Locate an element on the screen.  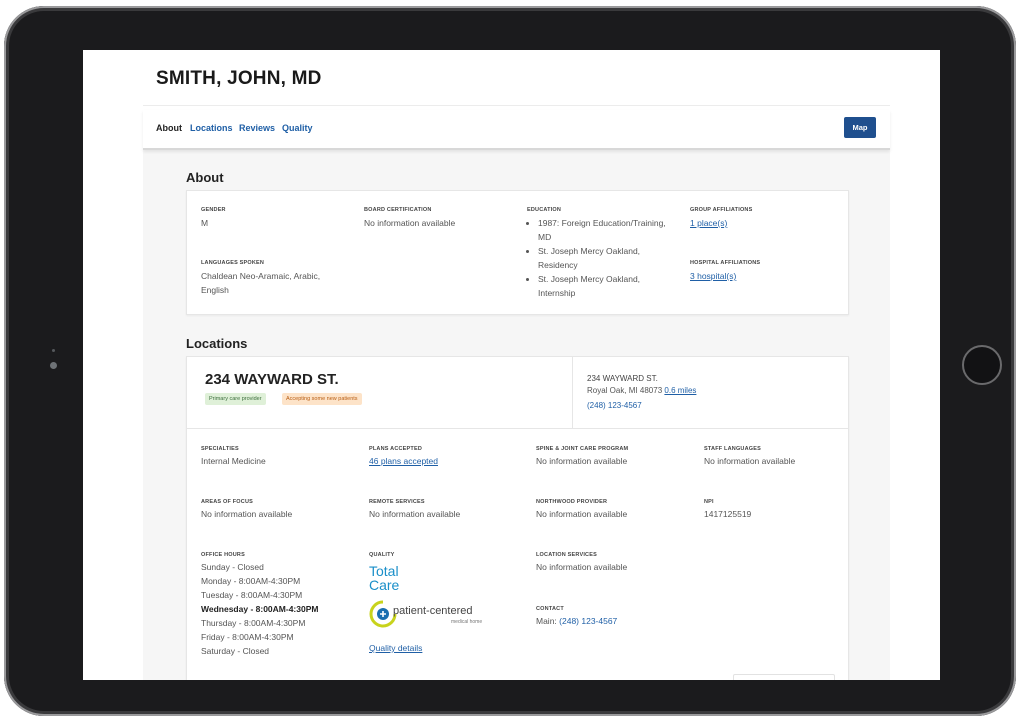
hospital-link: 3 hospital(s) is located at coordinates (713, 276).